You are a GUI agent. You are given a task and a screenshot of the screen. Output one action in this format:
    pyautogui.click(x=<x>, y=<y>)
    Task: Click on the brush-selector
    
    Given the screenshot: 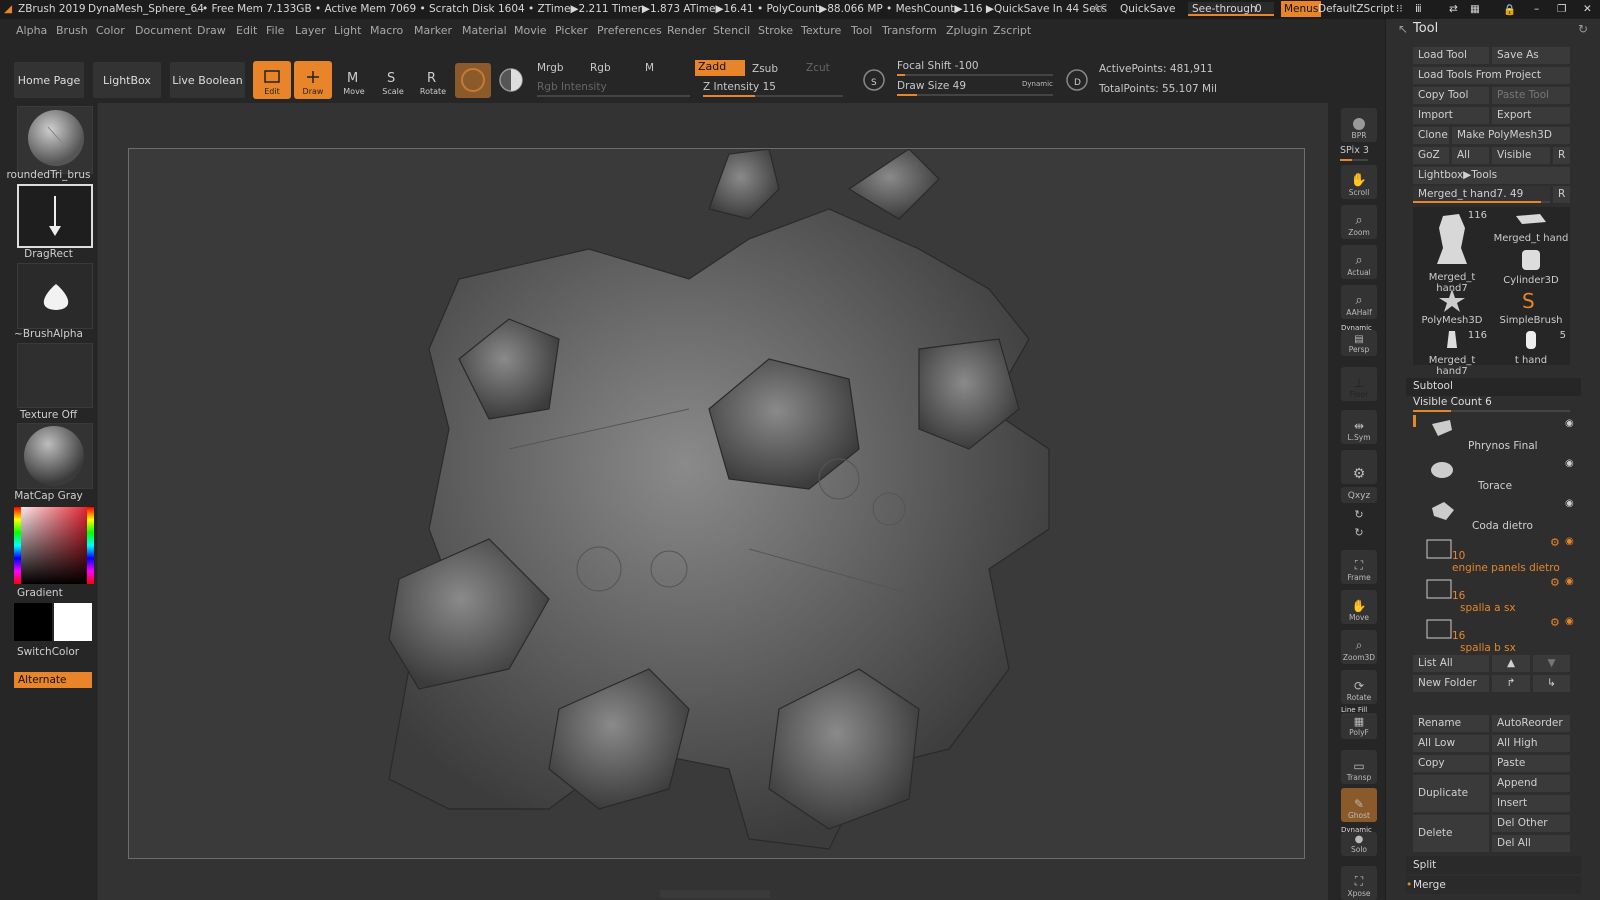 What is the action you would take?
    pyautogui.click(x=55, y=140)
    